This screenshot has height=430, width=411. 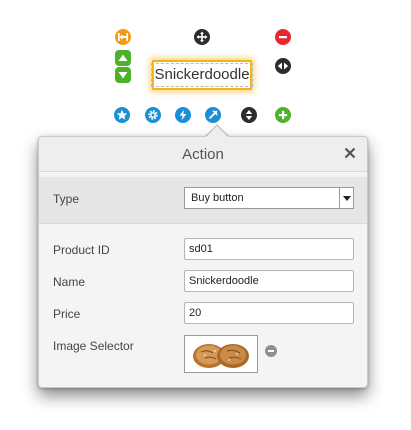 What do you see at coordinates (81, 250) in the screenshot?
I see `product-id-label: Product ID` at bounding box center [81, 250].